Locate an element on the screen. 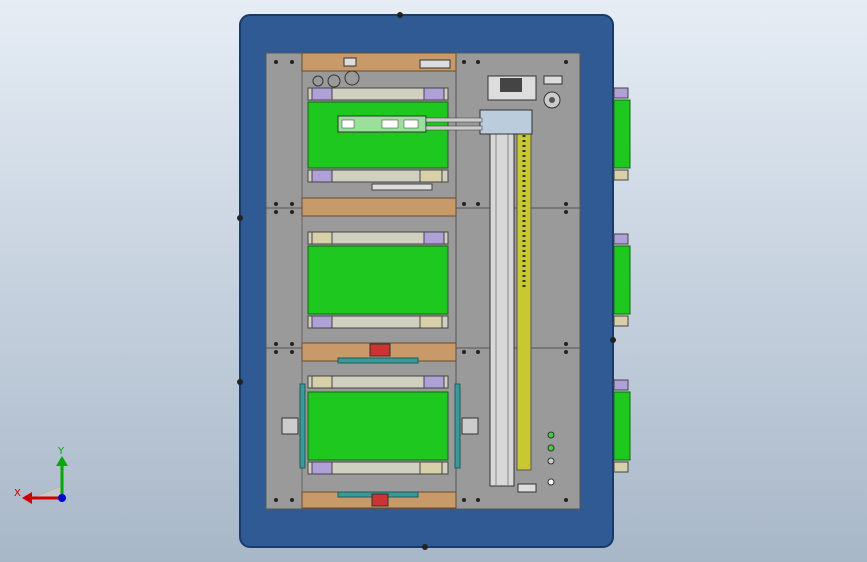 The height and width of the screenshot is (562, 867). triad-x-label: X is located at coordinates (17, 493).